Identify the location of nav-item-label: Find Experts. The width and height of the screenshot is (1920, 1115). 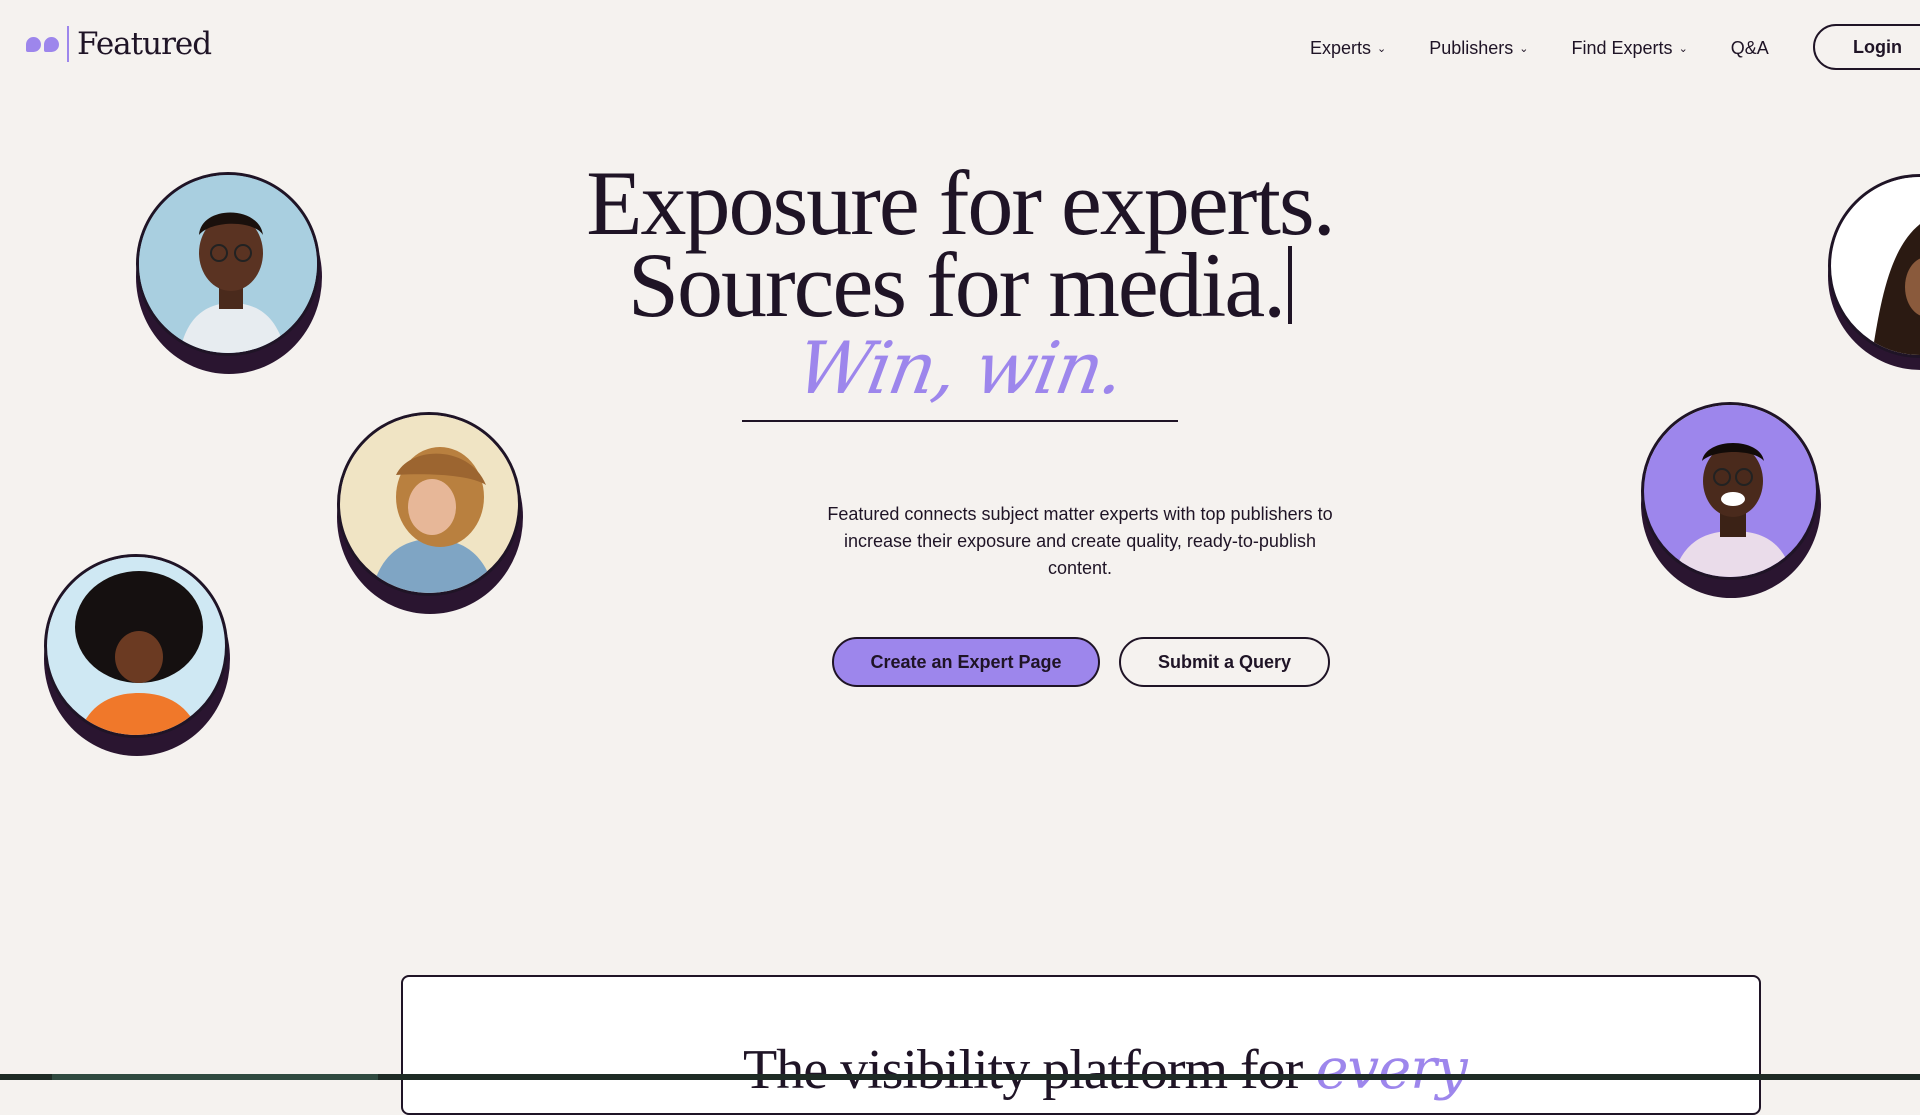
(1622, 47).